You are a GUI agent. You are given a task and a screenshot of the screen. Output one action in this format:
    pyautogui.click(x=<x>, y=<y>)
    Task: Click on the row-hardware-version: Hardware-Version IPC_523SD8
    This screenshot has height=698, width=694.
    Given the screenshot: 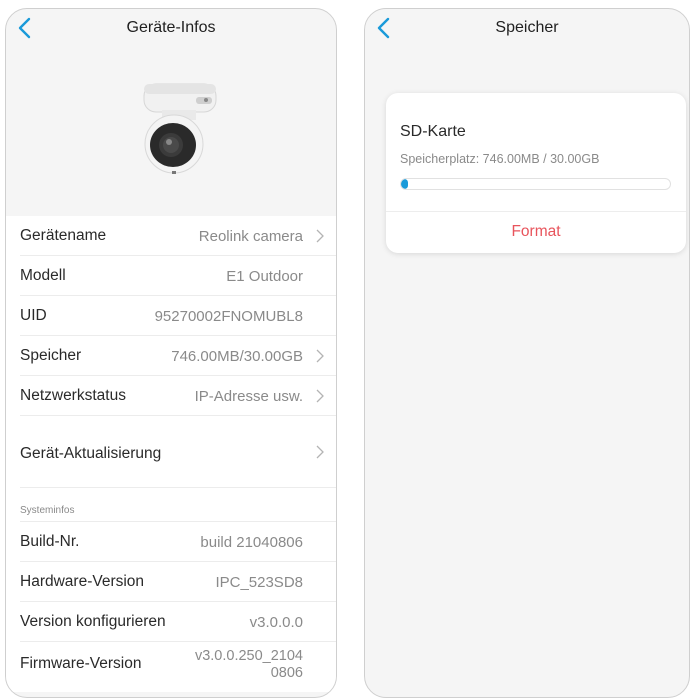 What is the action you would take?
    pyautogui.click(x=171, y=582)
    